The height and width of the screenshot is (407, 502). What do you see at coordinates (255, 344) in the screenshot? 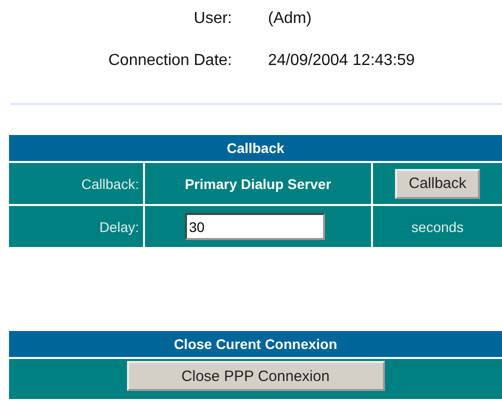
I see `section-header: Close Curent Connexion` at bounding box center [255, 344].